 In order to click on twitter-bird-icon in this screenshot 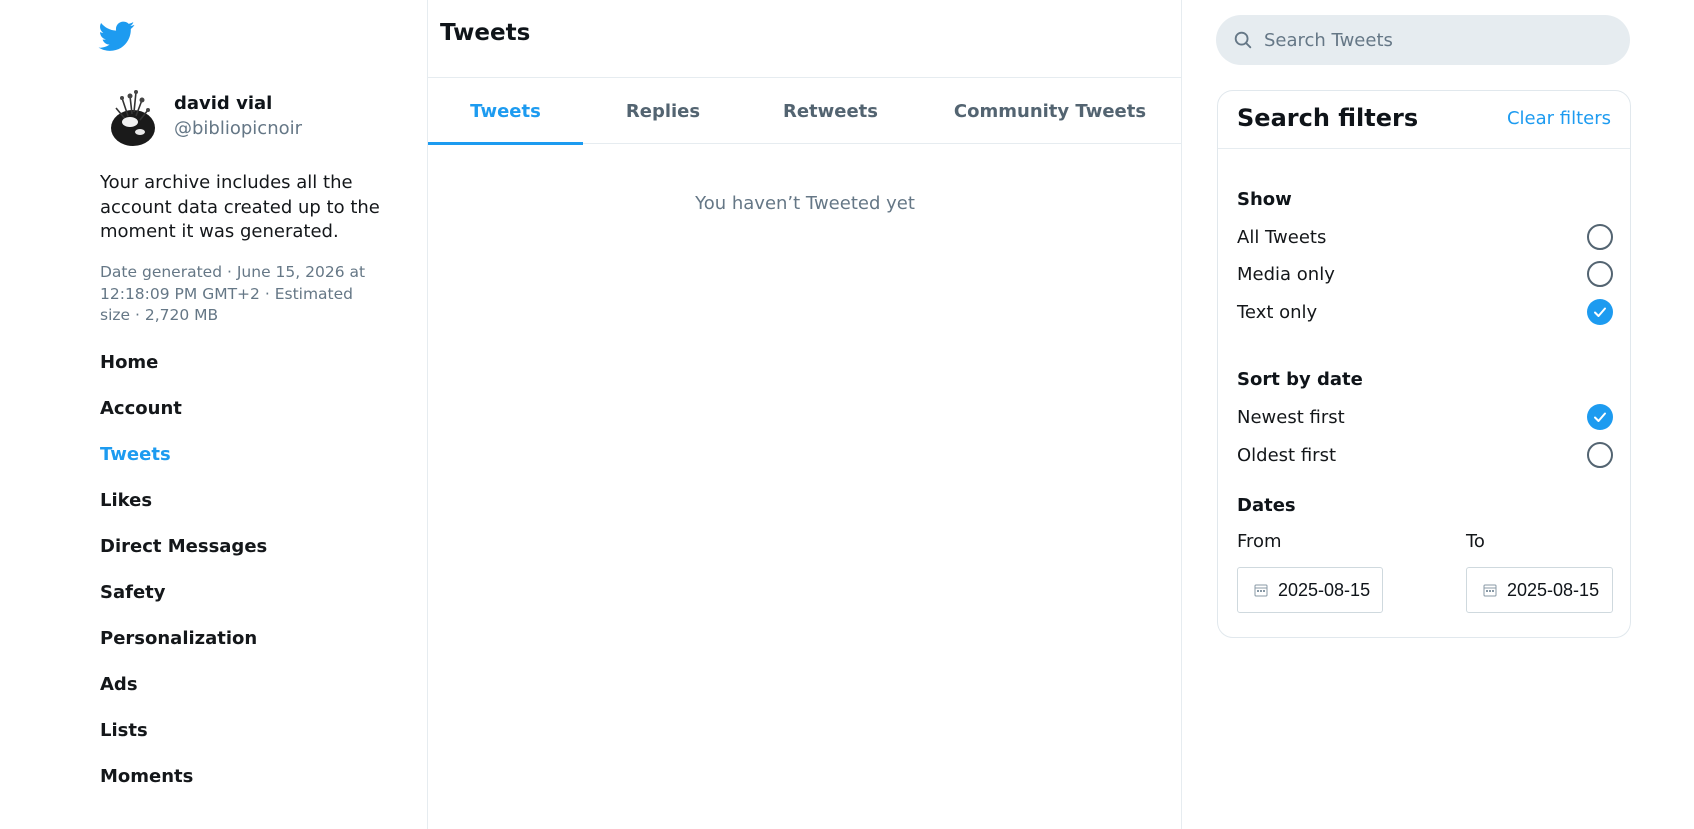, I will do `click(117, 36)`.